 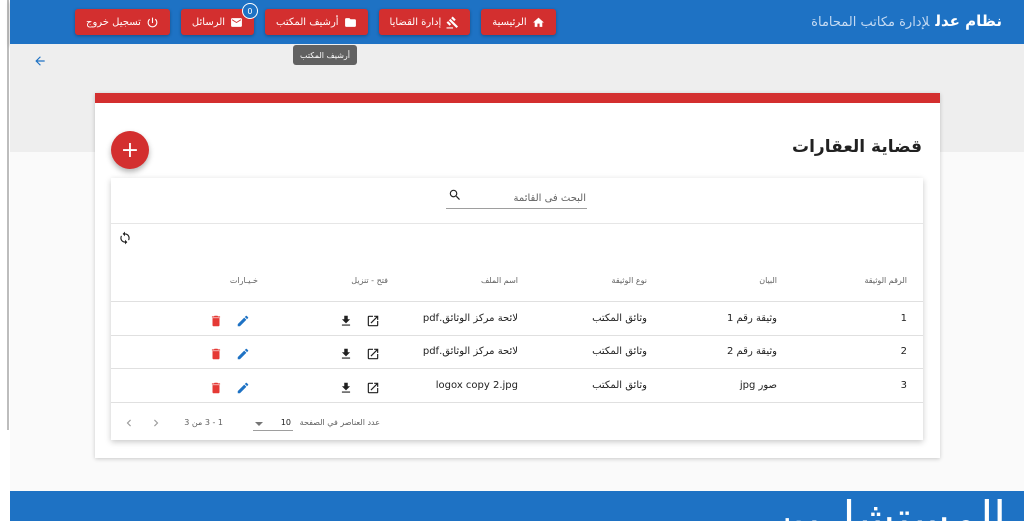 I want to click on nav-messages-button: الرسائل 0, so click(x=219, y=19).